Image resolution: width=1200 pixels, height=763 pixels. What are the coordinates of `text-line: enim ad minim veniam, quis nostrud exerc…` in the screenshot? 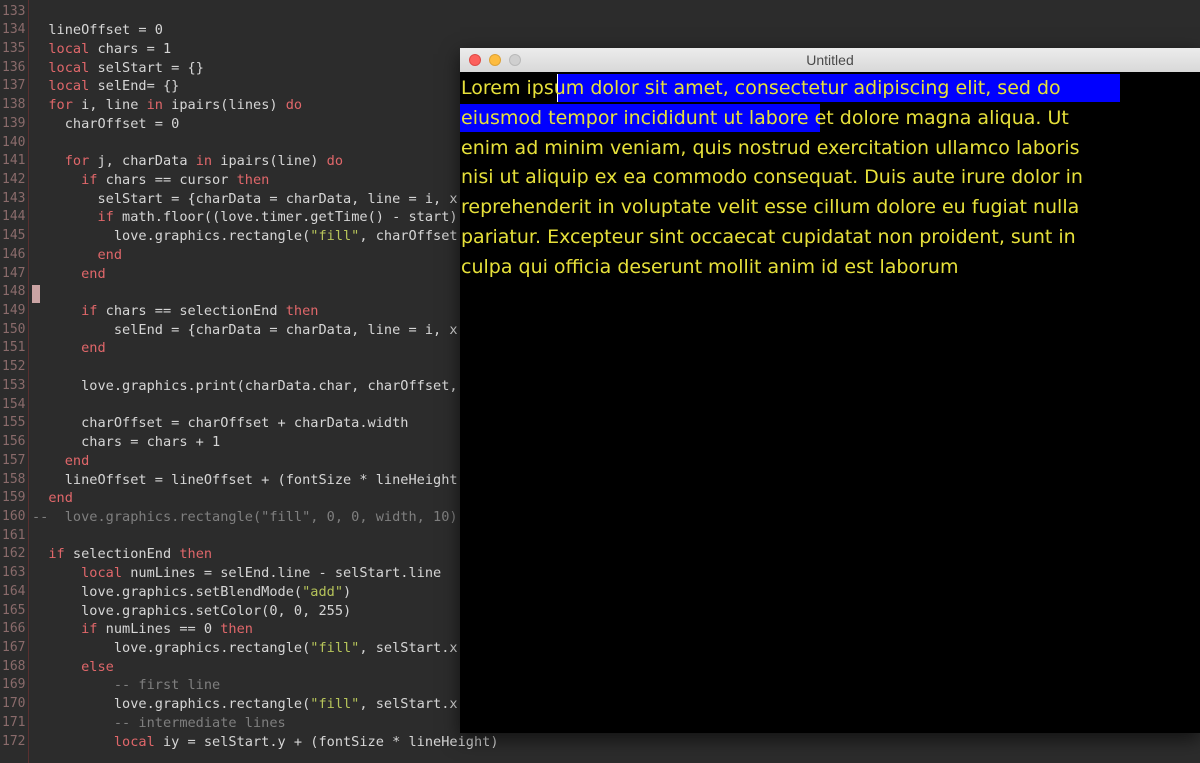 It's located at (770, 147).